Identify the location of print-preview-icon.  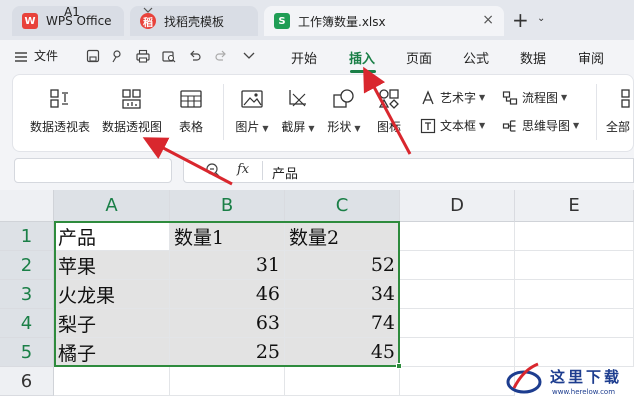
(169, 56).